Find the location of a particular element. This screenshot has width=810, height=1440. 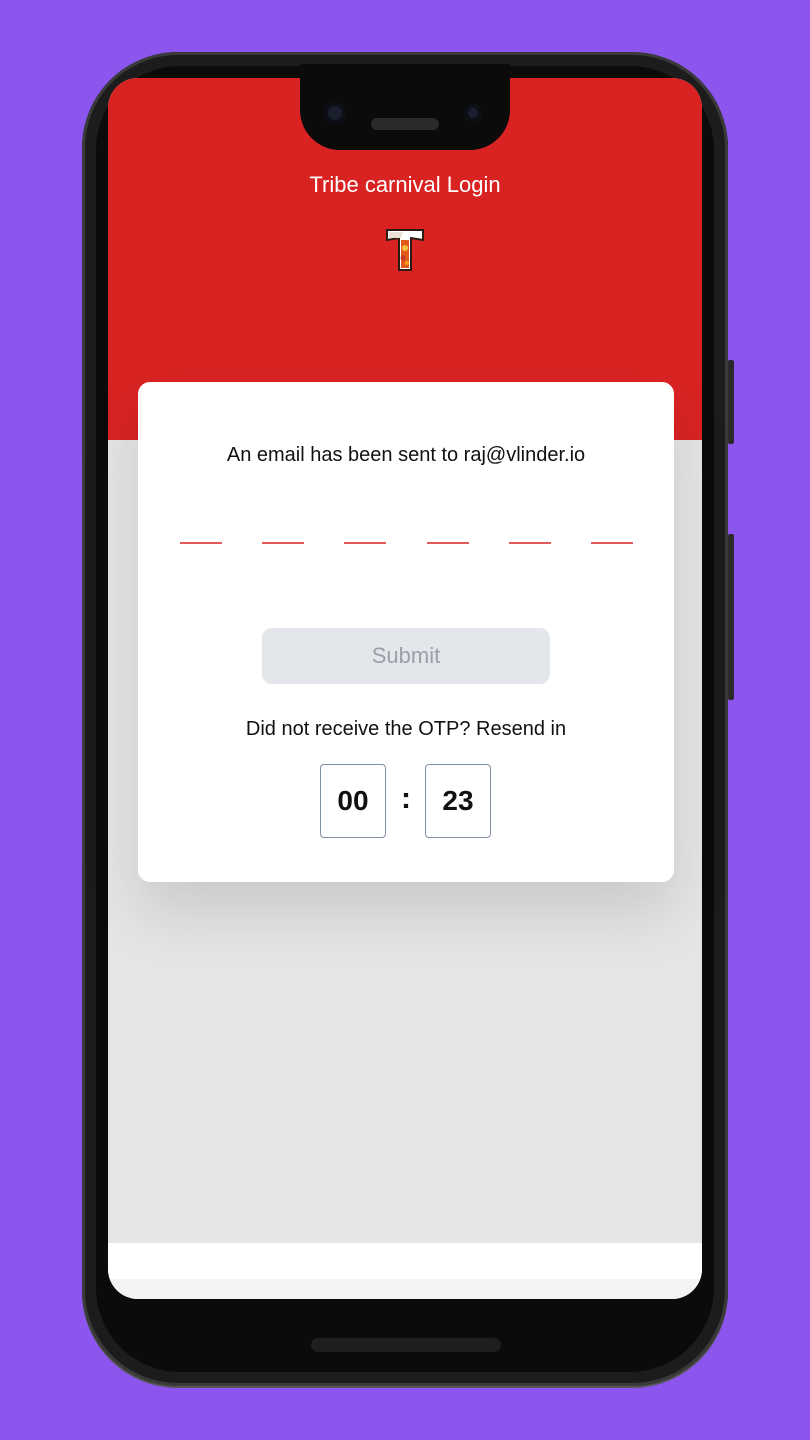

sensor-icon is located at coordinates (473, 113).